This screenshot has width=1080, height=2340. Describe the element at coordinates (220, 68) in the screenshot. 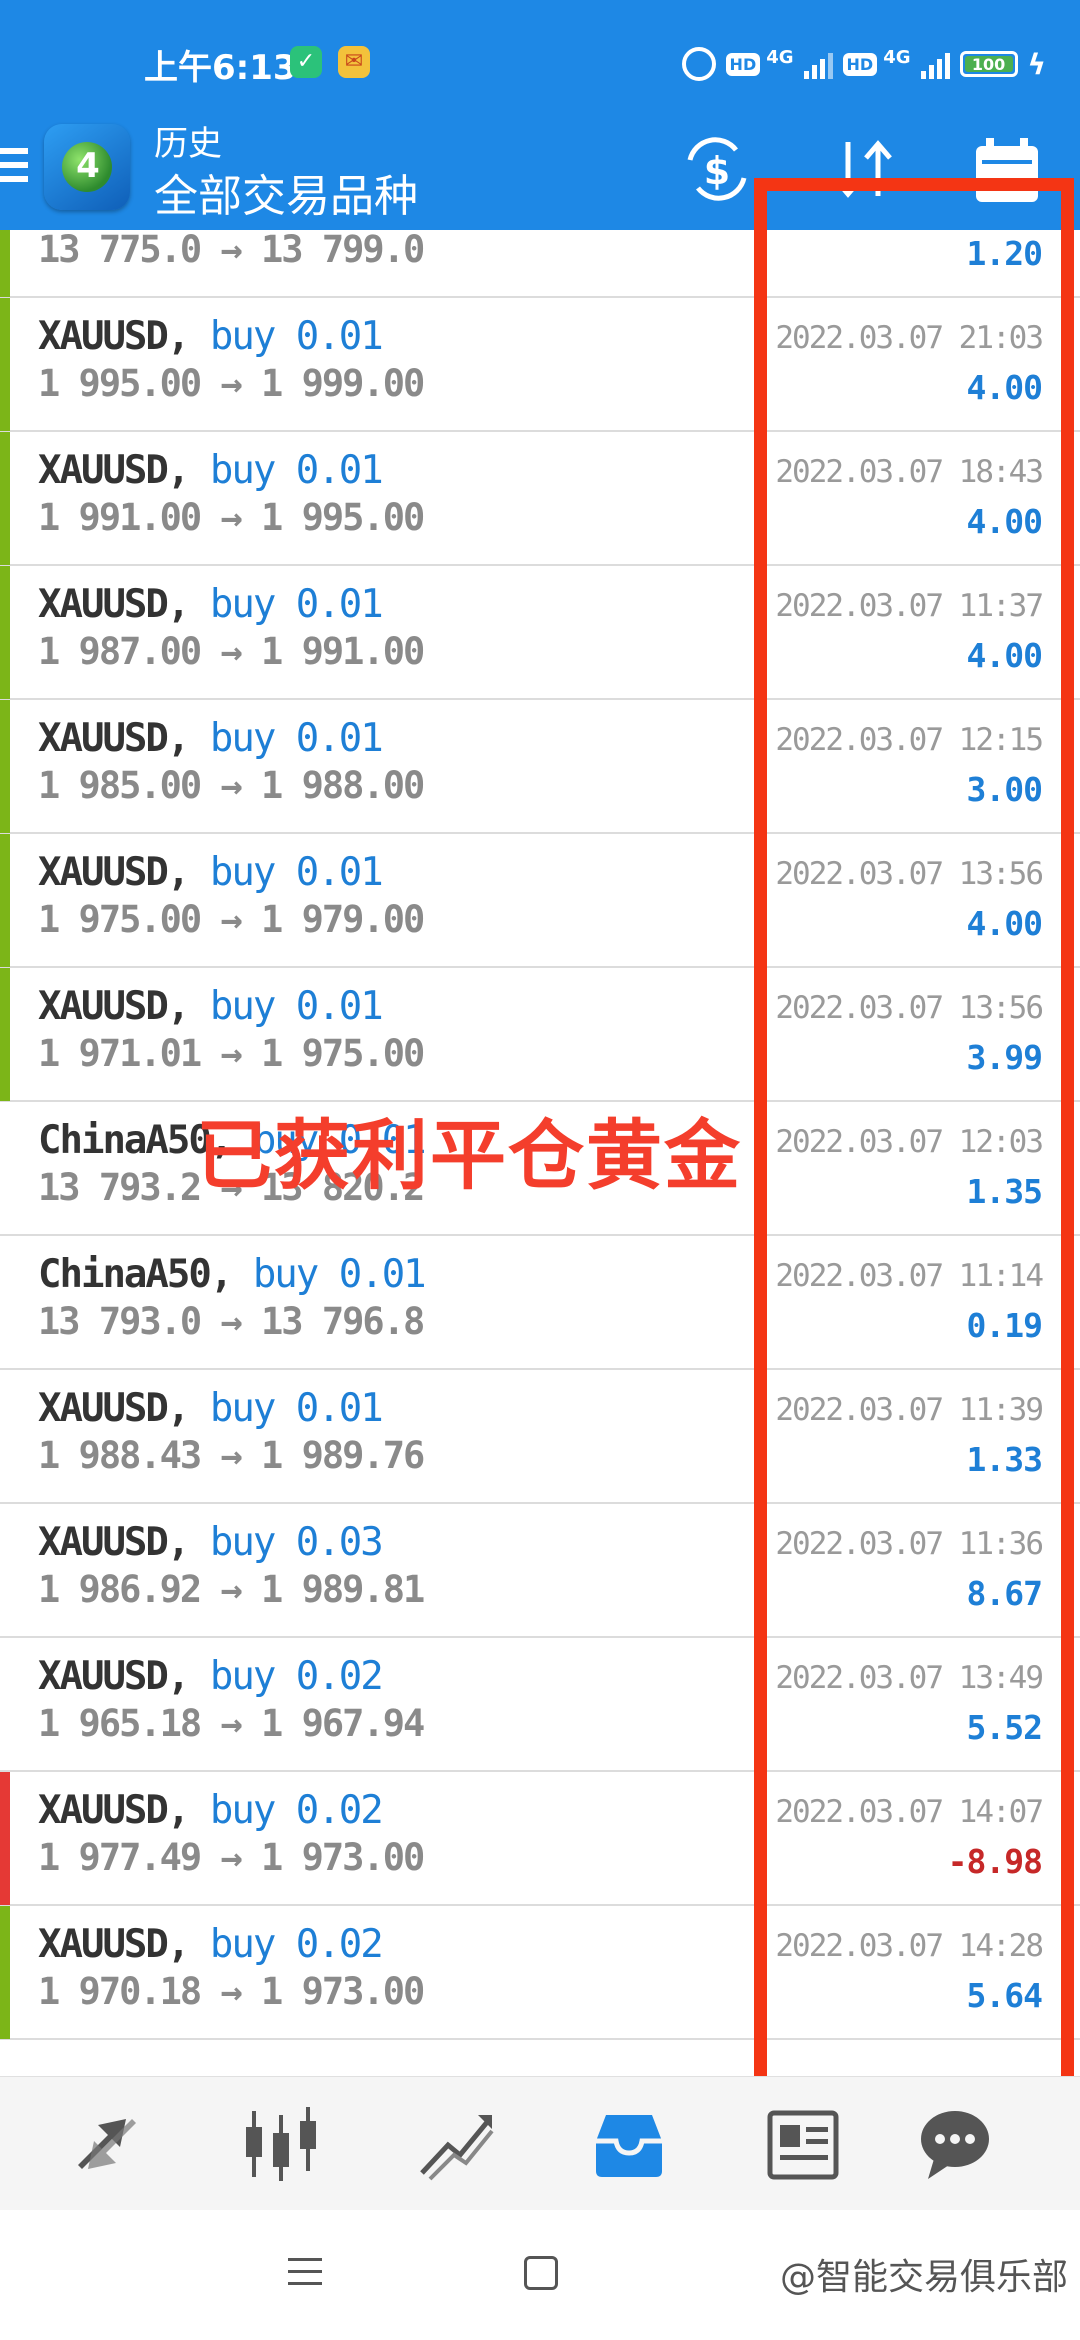

I see `status-time: 上午6:13` at that location.